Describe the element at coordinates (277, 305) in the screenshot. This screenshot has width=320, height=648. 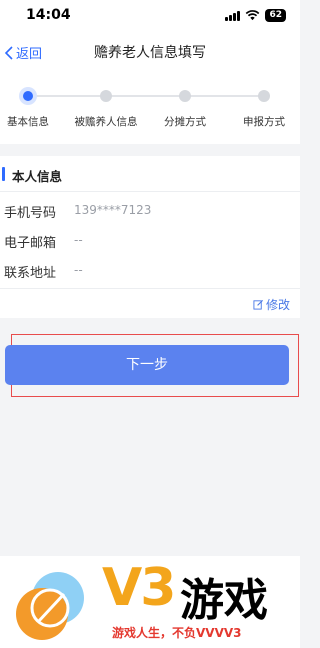
I see `edit-label: 修改` at that location.